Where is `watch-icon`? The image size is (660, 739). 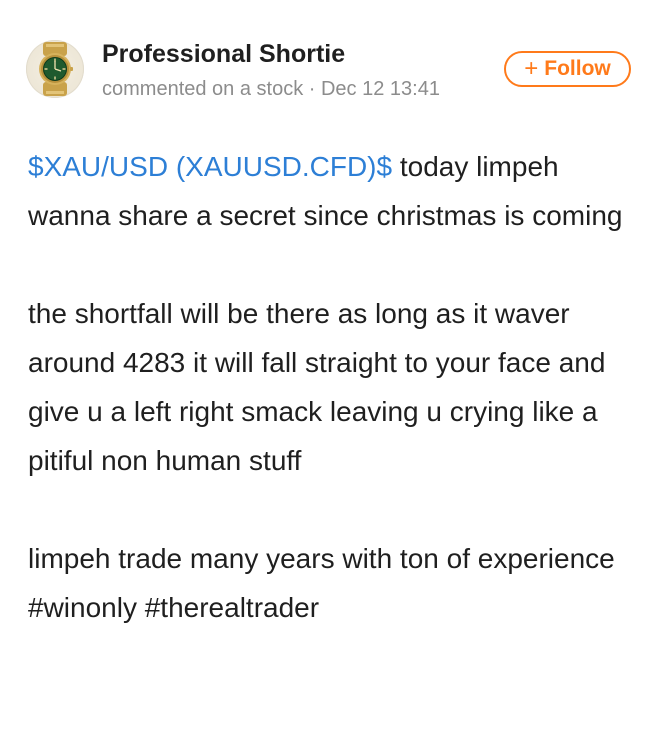 watch-icon is located at coordinates (56, 69).